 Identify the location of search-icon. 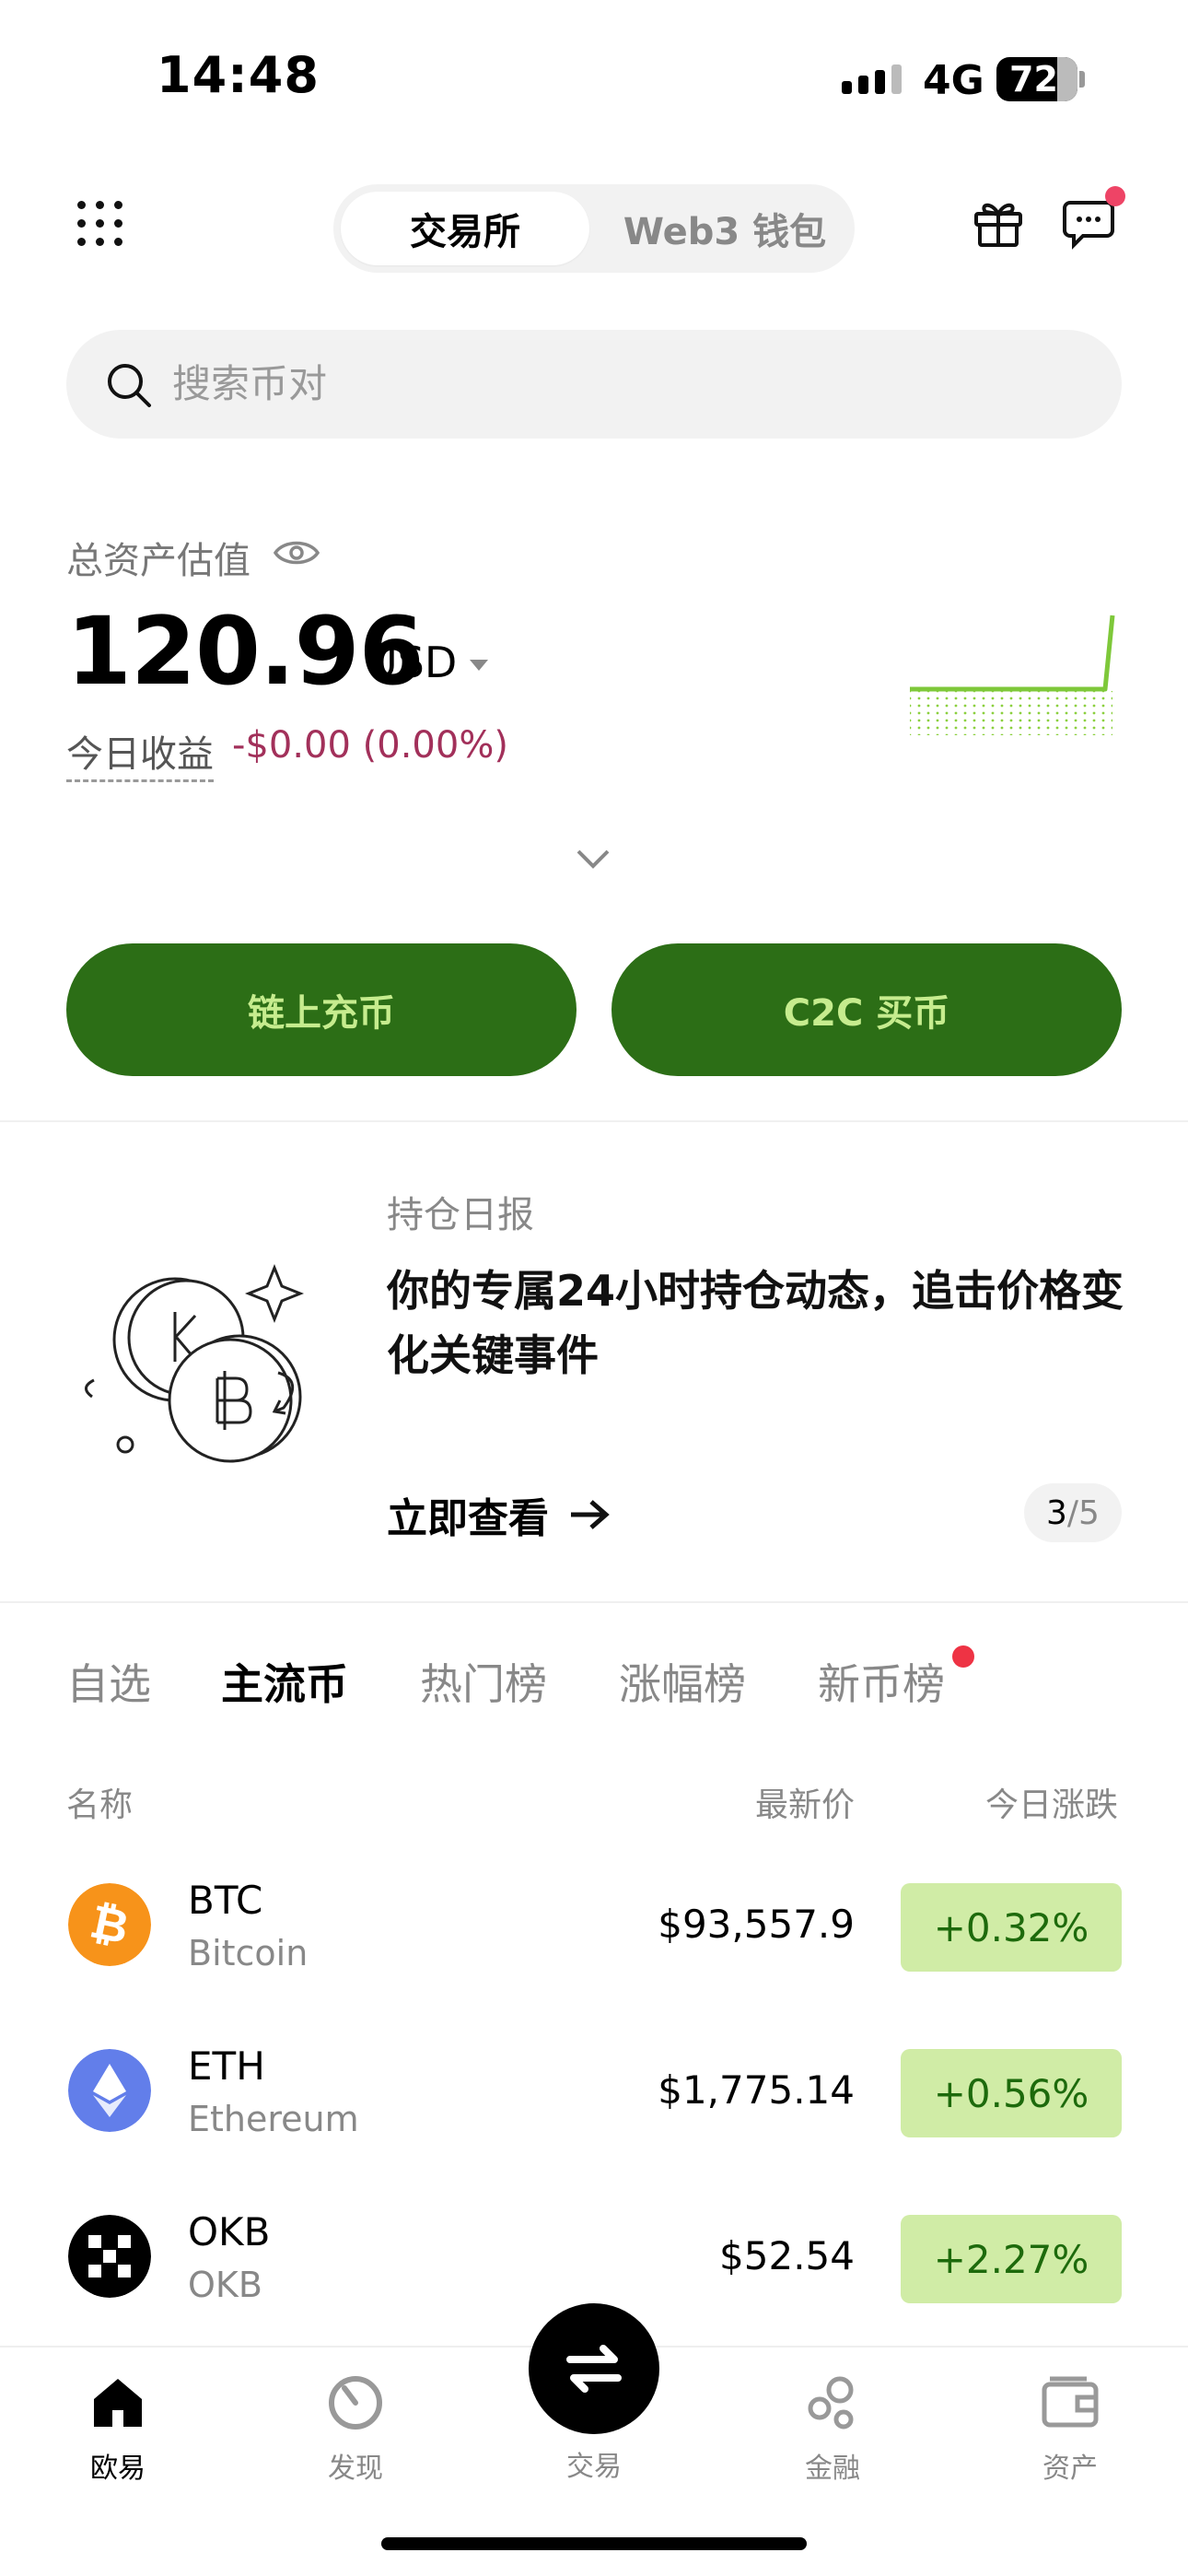
(129, 385).